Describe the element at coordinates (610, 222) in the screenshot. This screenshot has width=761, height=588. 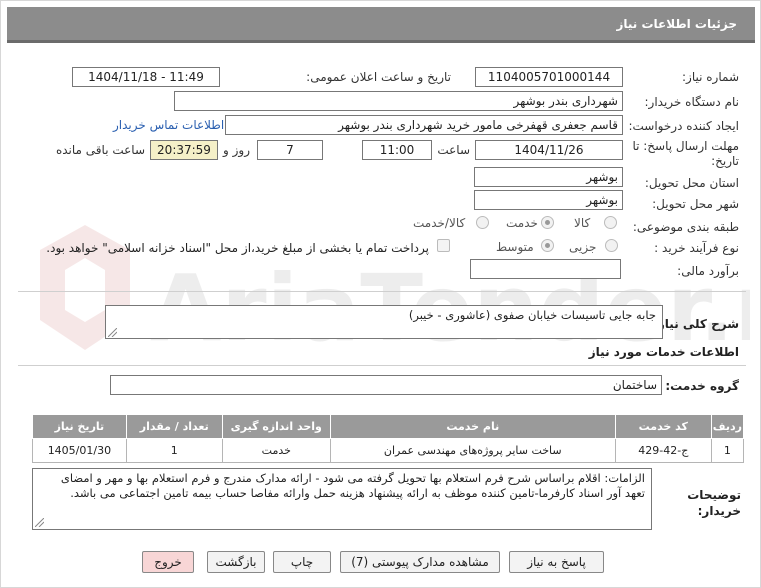
I see `category-radio-goods` at that location.